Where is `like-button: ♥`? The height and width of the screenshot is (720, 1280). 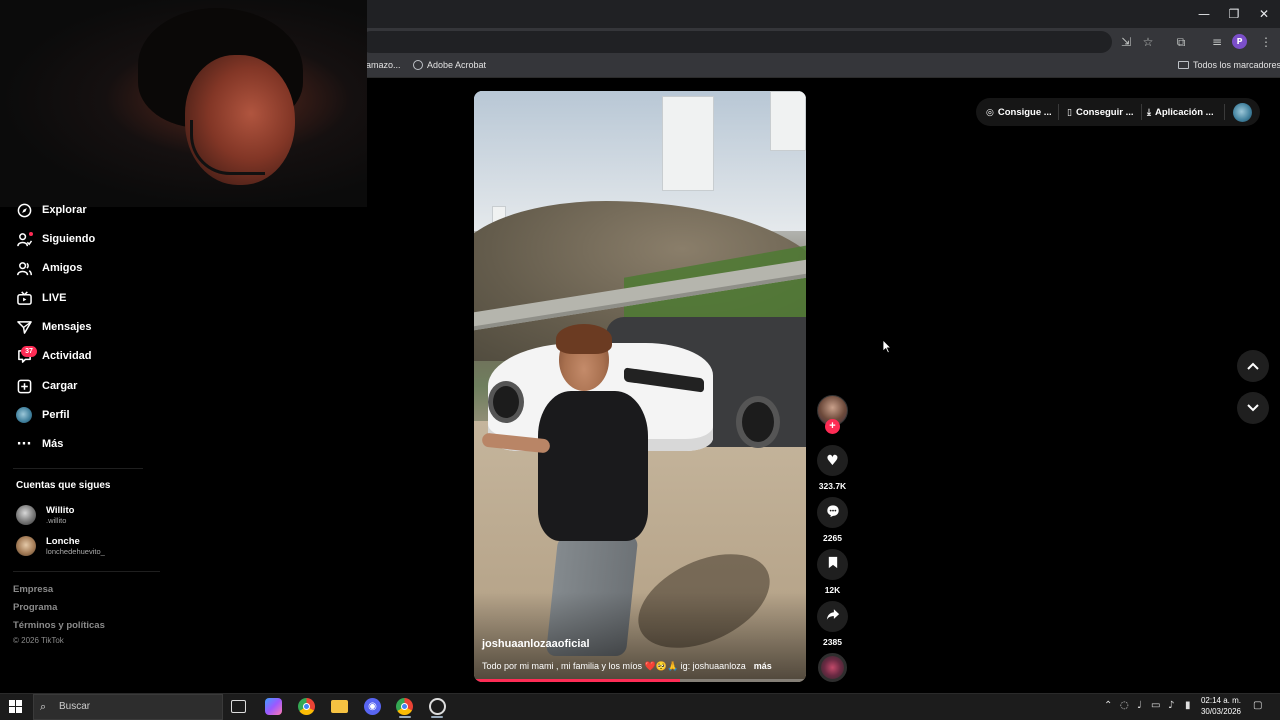
like-button: ♥ is located at coordinates (832, 460).